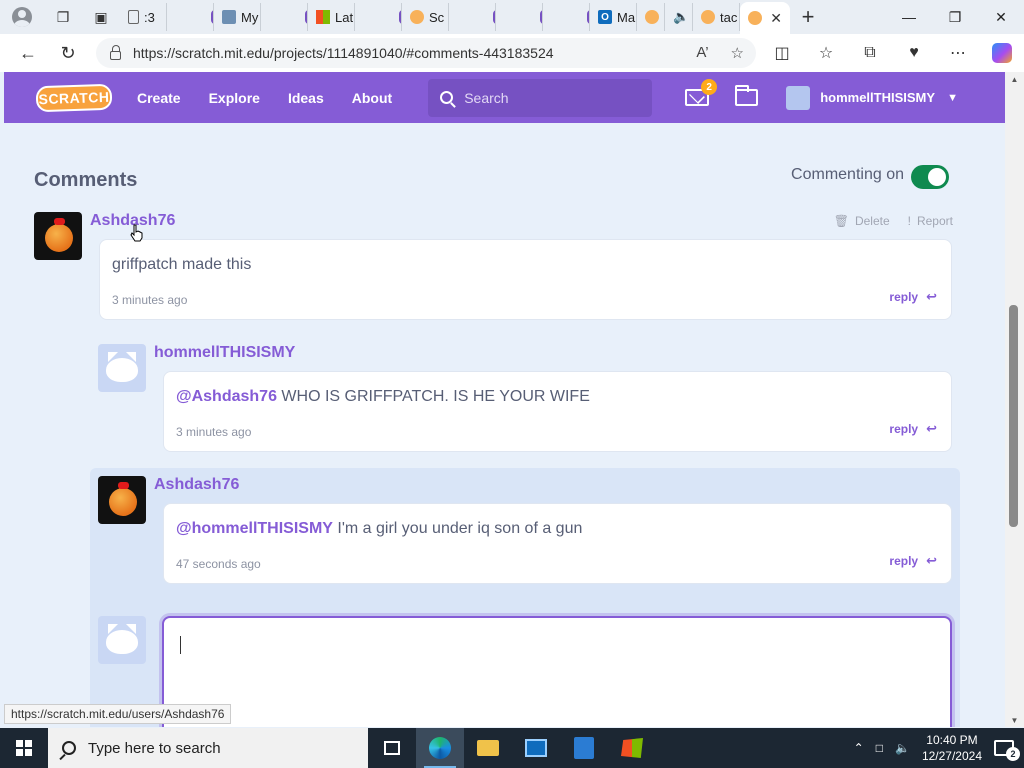 The height and width of the screenshot is (768, 1024). What do you see at coordinates (284, 17) in the screenshot?
I see `browser-tab: vis` at bounding box center [284, 17].